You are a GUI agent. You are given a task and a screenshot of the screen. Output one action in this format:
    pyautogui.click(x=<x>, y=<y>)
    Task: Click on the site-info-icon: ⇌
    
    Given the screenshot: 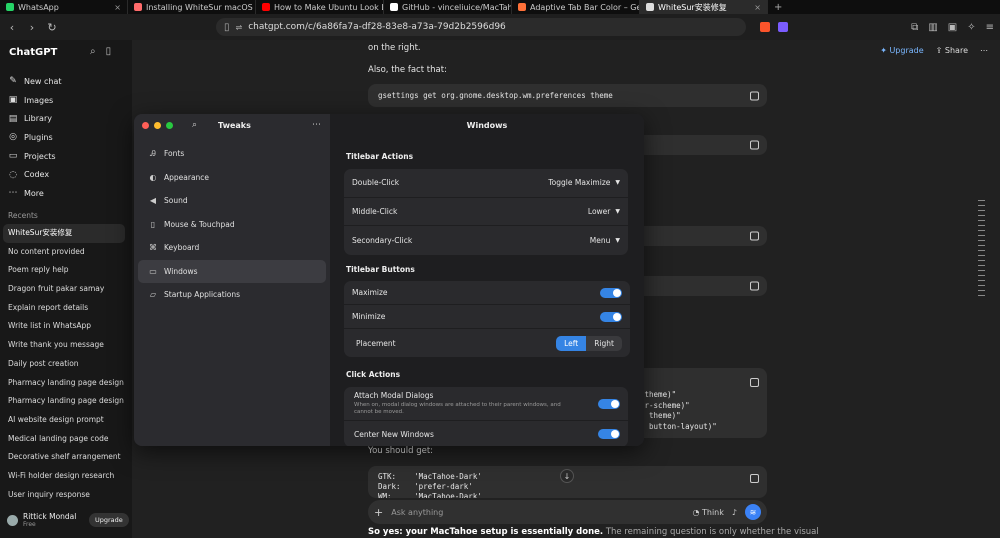 What is the action you would take?
    pyautogui.click(x=239, y=27)
    